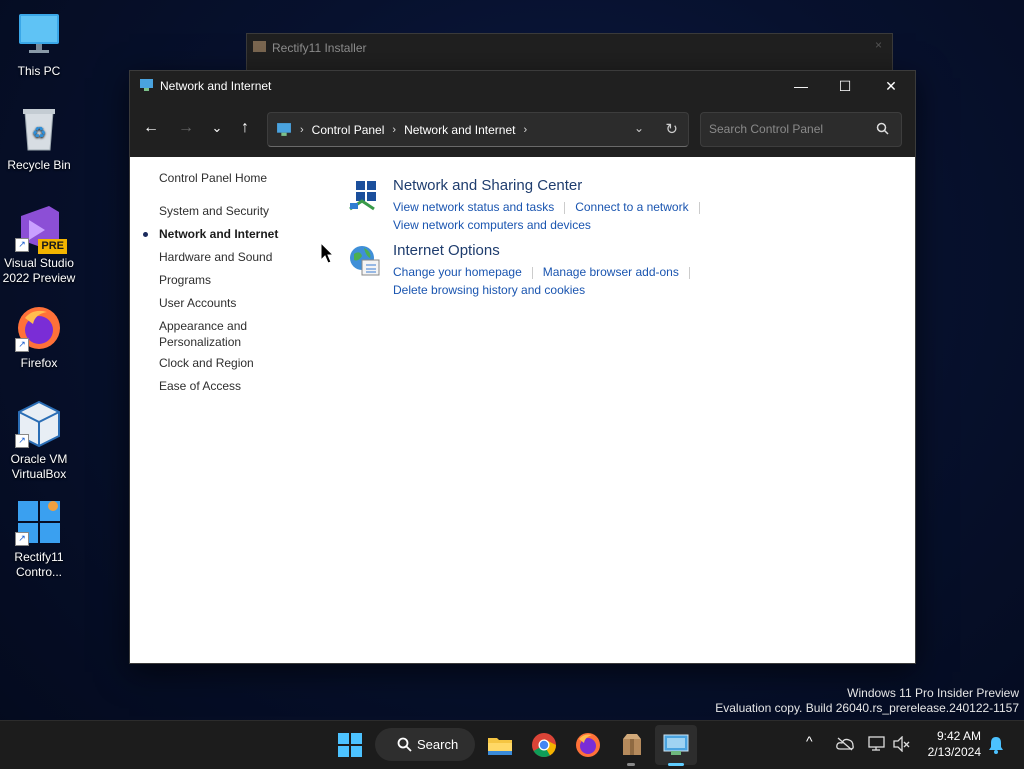 This screenshot has height=769, width=1024. What do you see at coordinates (492, 225) in the screenshot?
I see `link-view-network-computers: View network computers and devices` at bounding box center [492, 225].